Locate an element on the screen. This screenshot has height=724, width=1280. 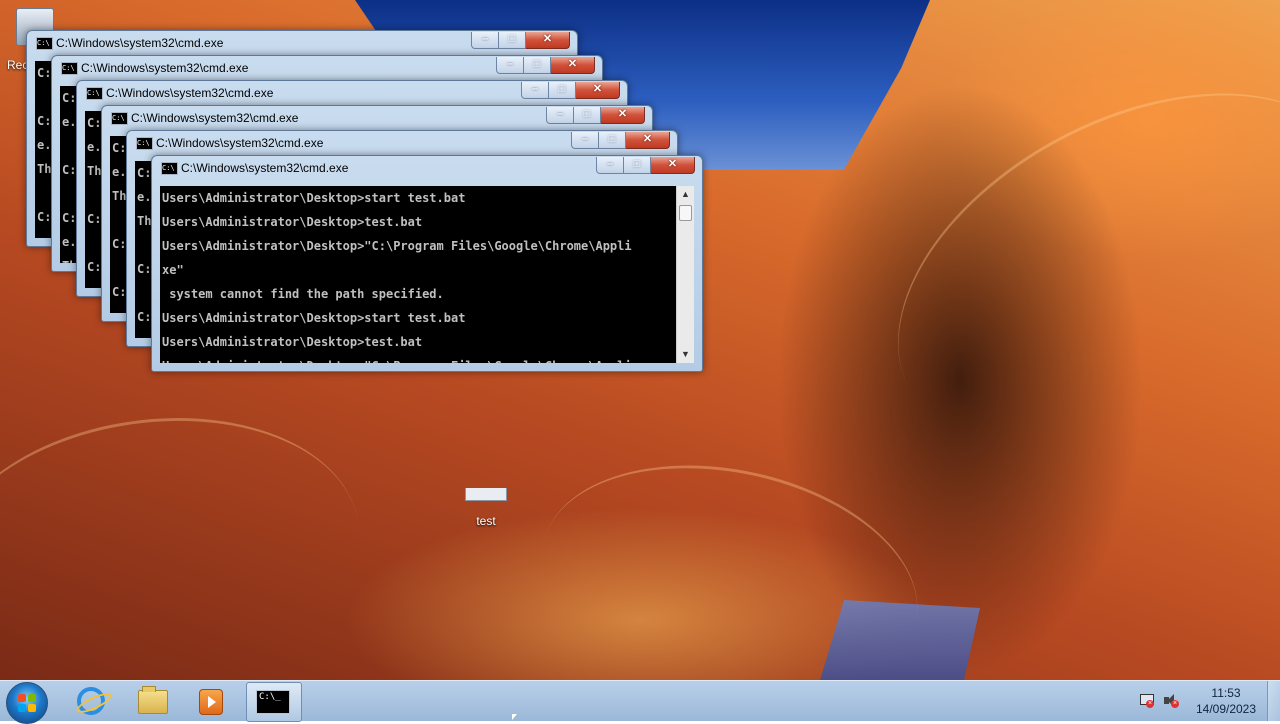
vertical-scrollbar: ▲▼ is located at coordinates (685, 274).